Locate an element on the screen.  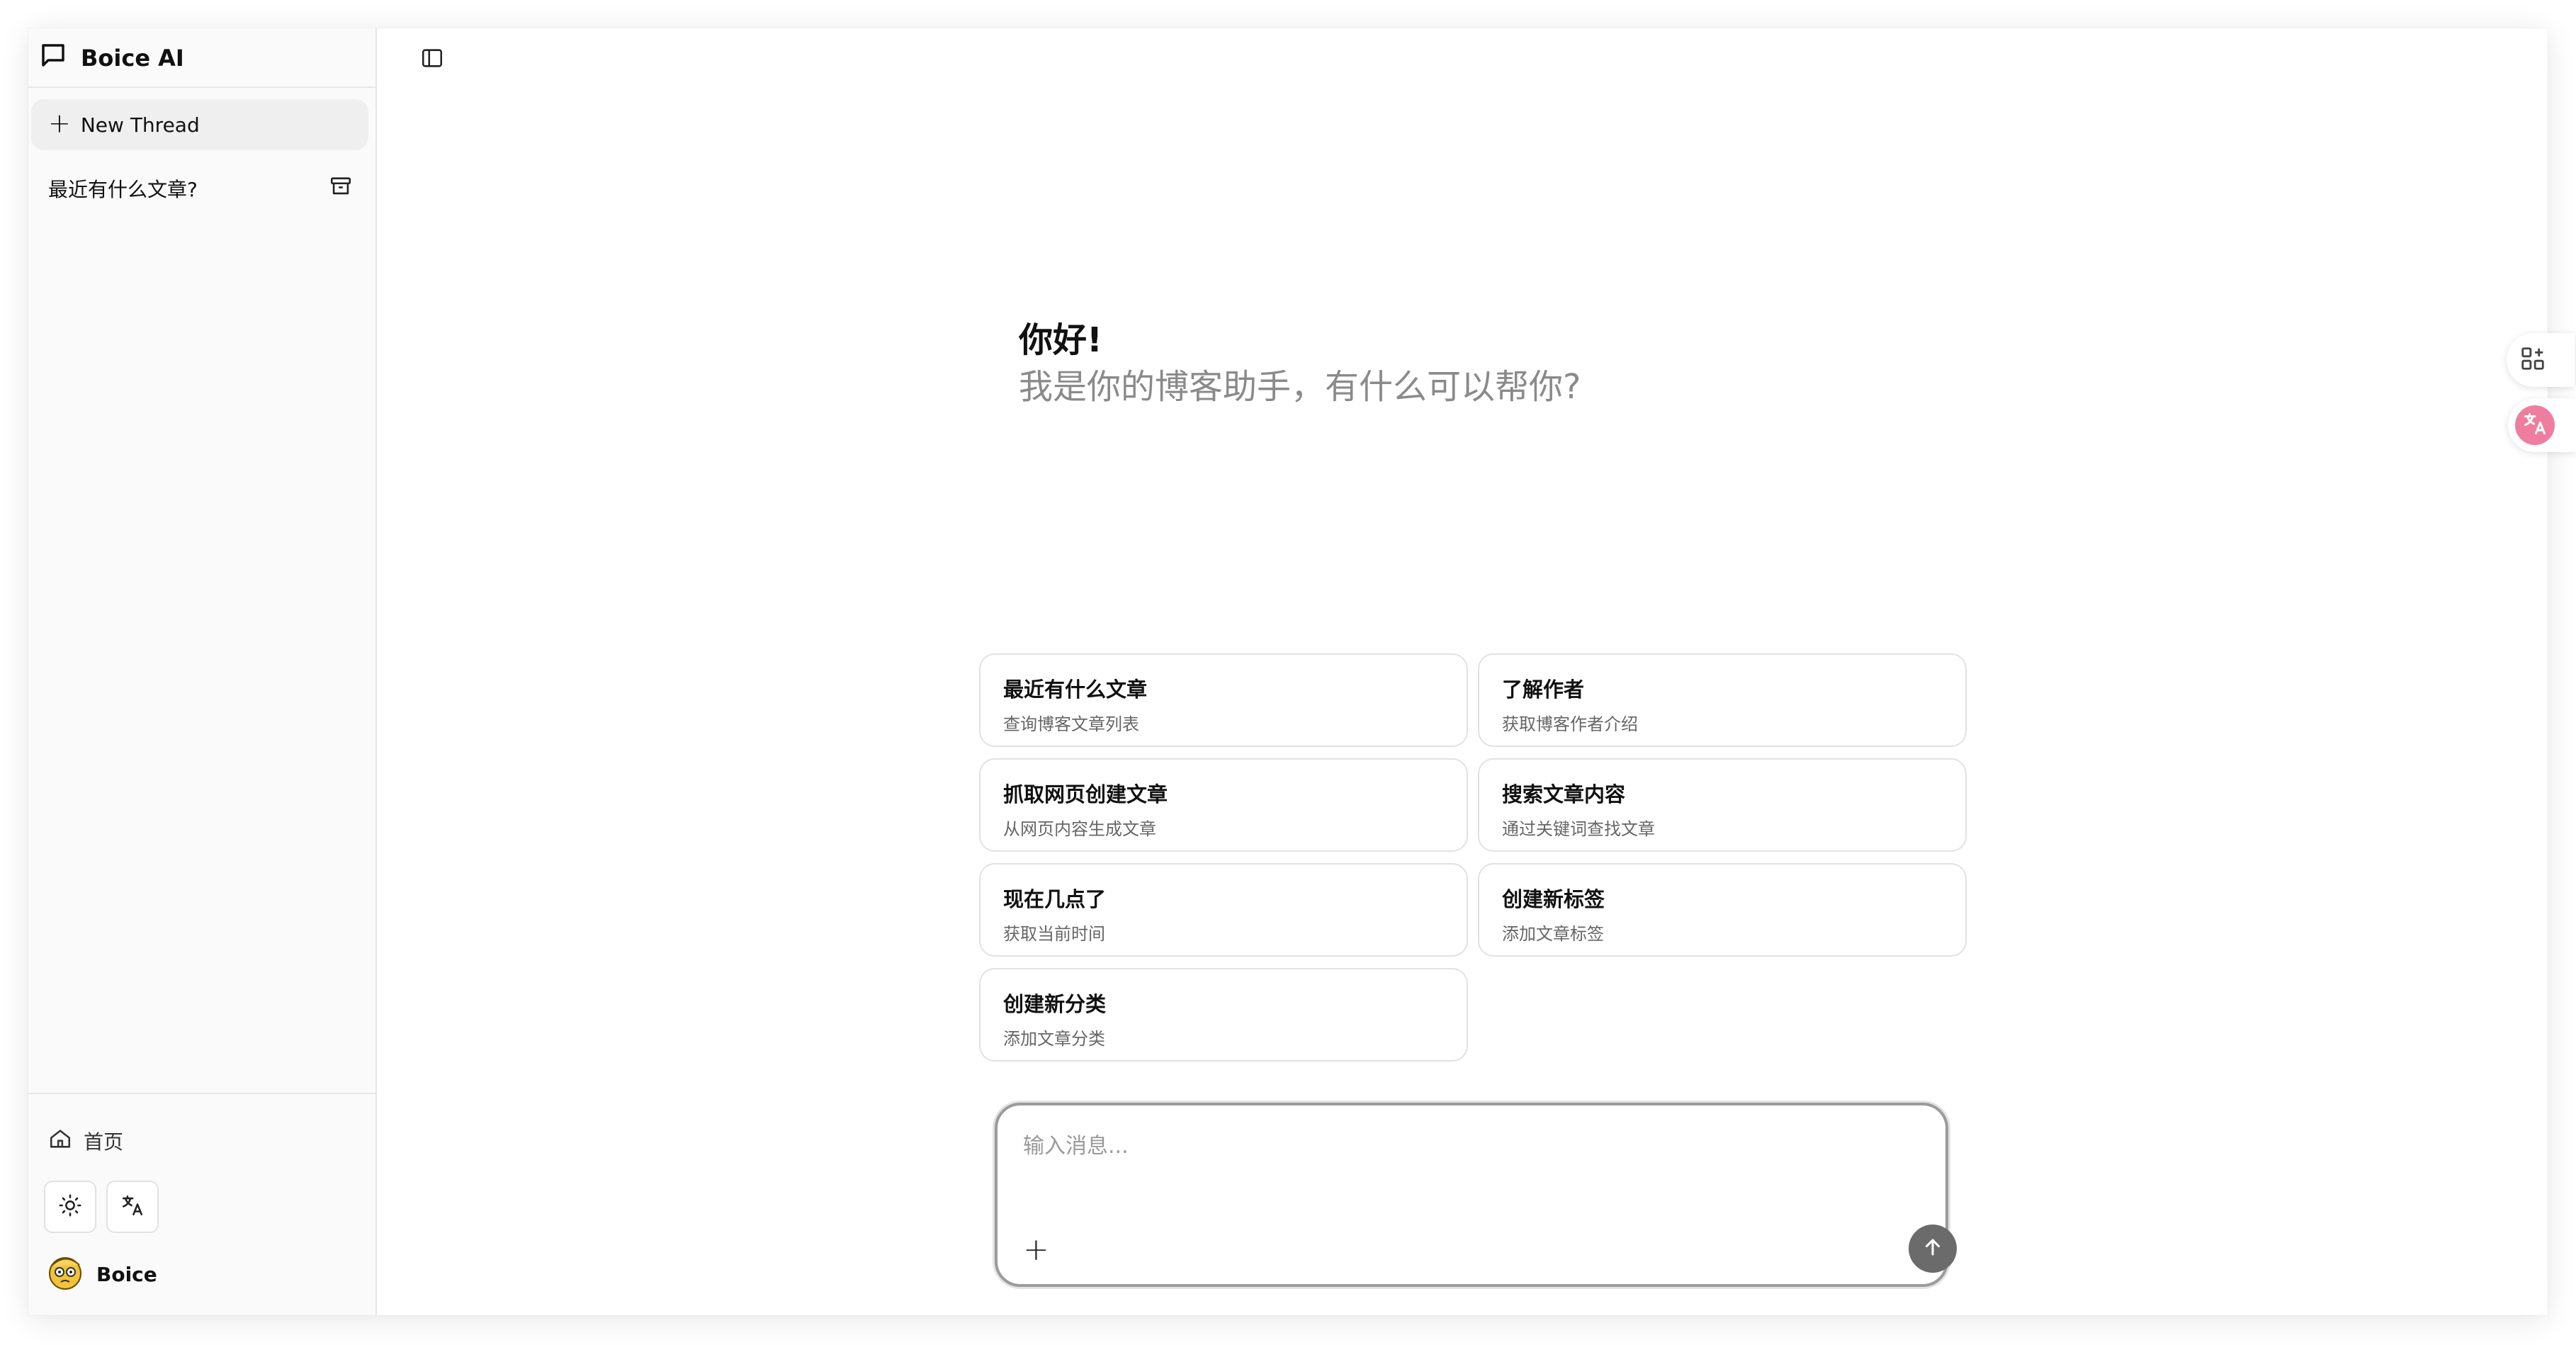
home-icon is located at coordinates (60, 1141).